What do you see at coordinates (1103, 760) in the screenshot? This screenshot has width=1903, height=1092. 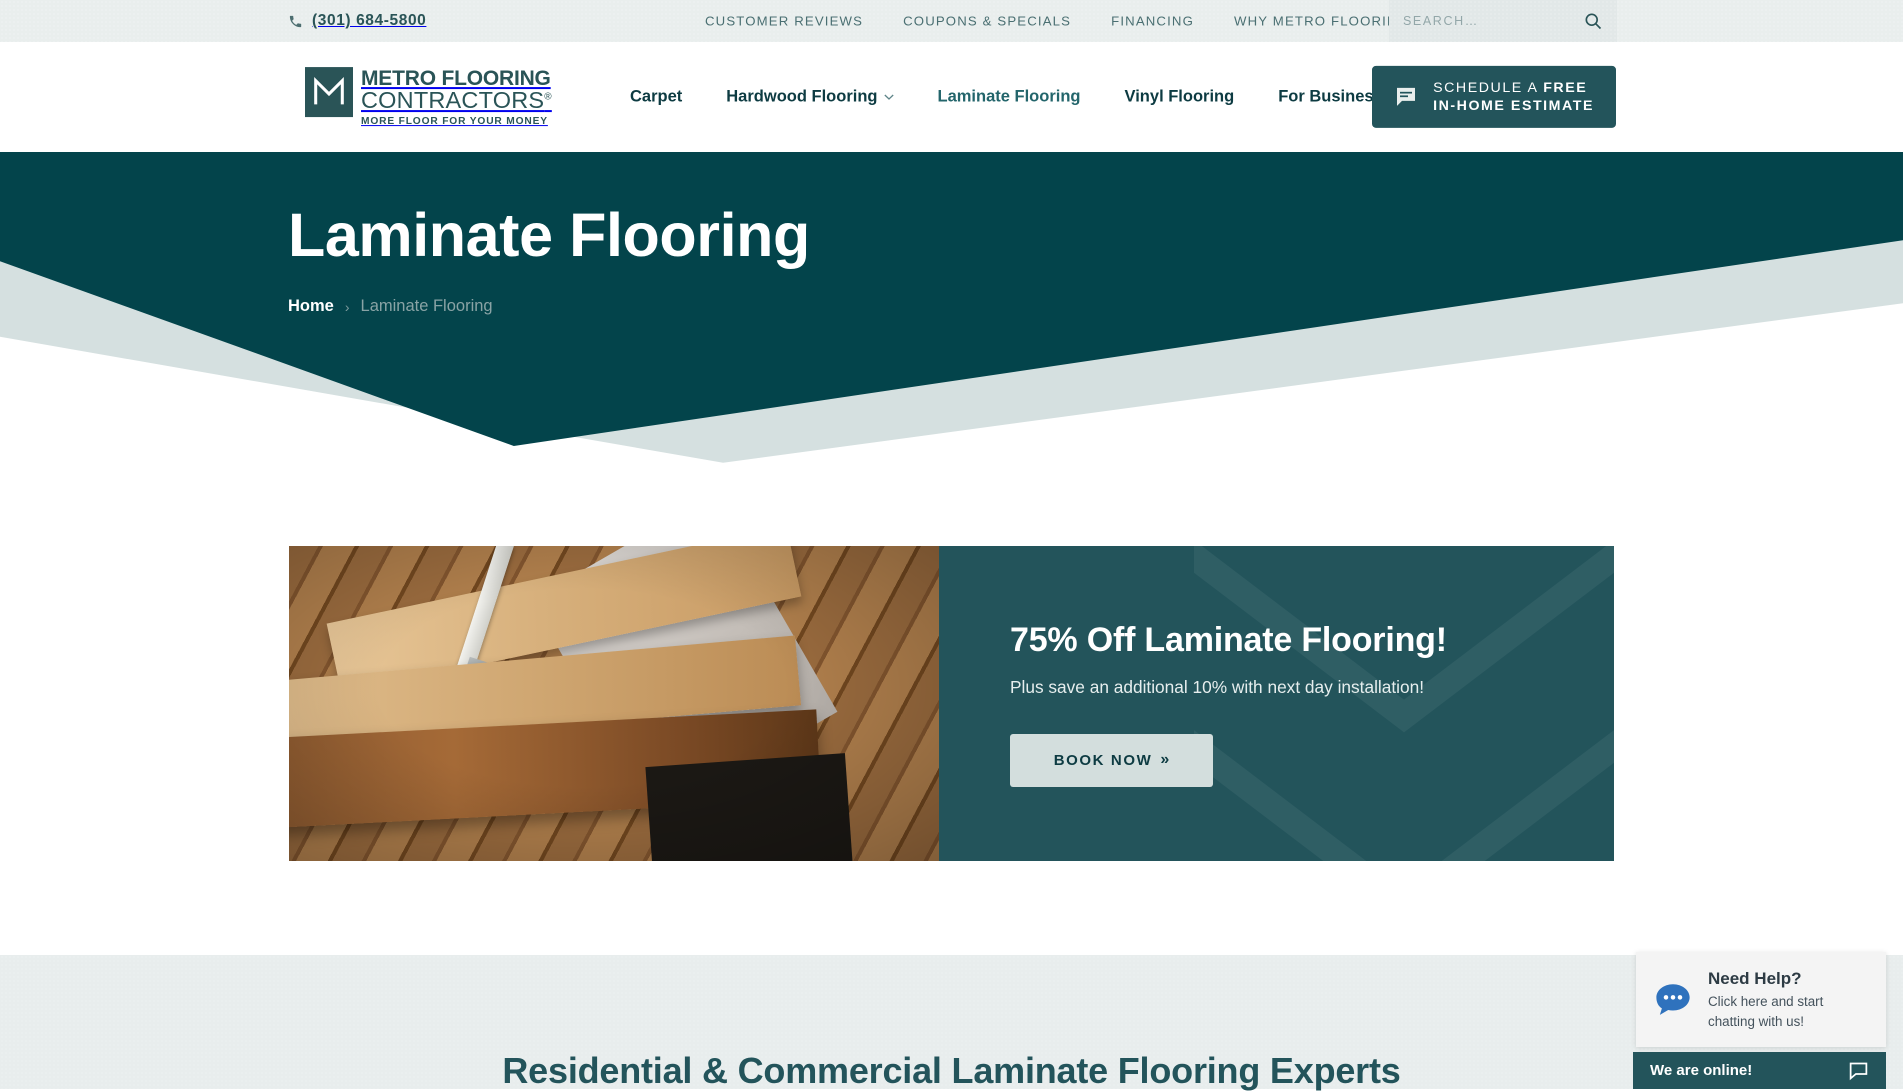 I see `book-now-label: BOOK NOW` at bounding box center [1103, 760].